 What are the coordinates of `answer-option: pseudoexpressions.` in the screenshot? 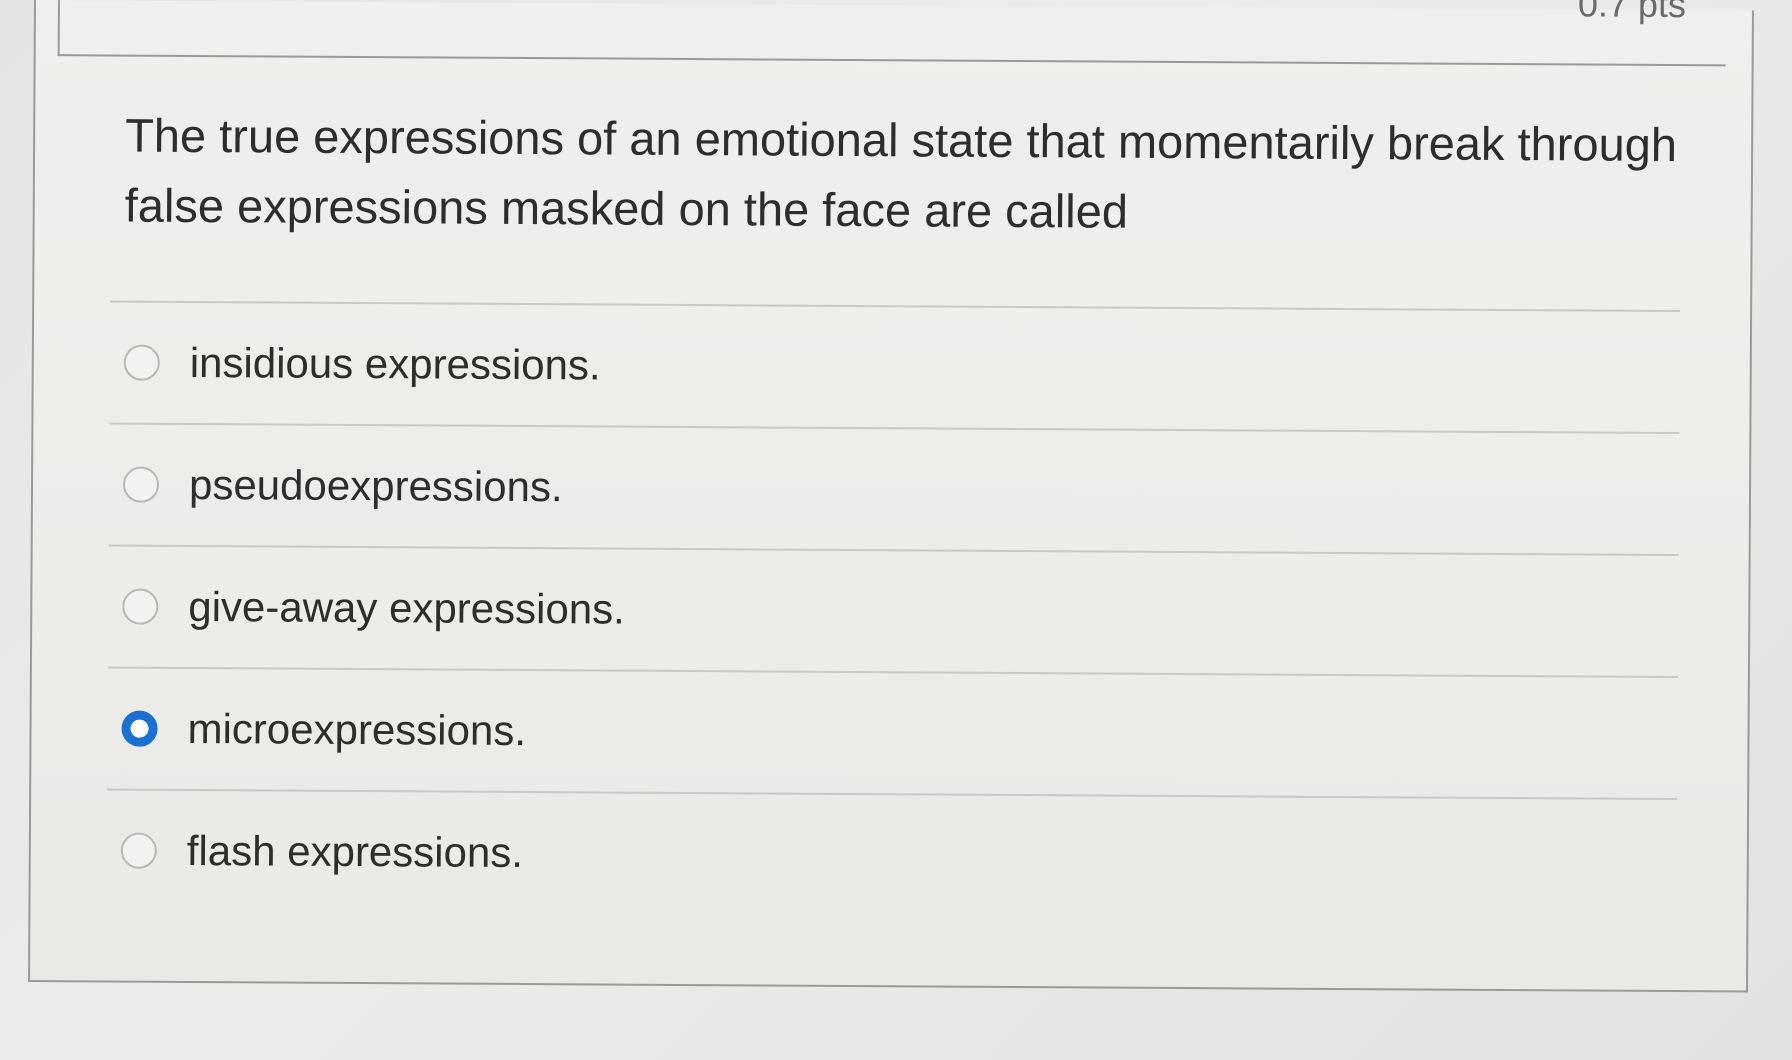 It's located at (894, 488).